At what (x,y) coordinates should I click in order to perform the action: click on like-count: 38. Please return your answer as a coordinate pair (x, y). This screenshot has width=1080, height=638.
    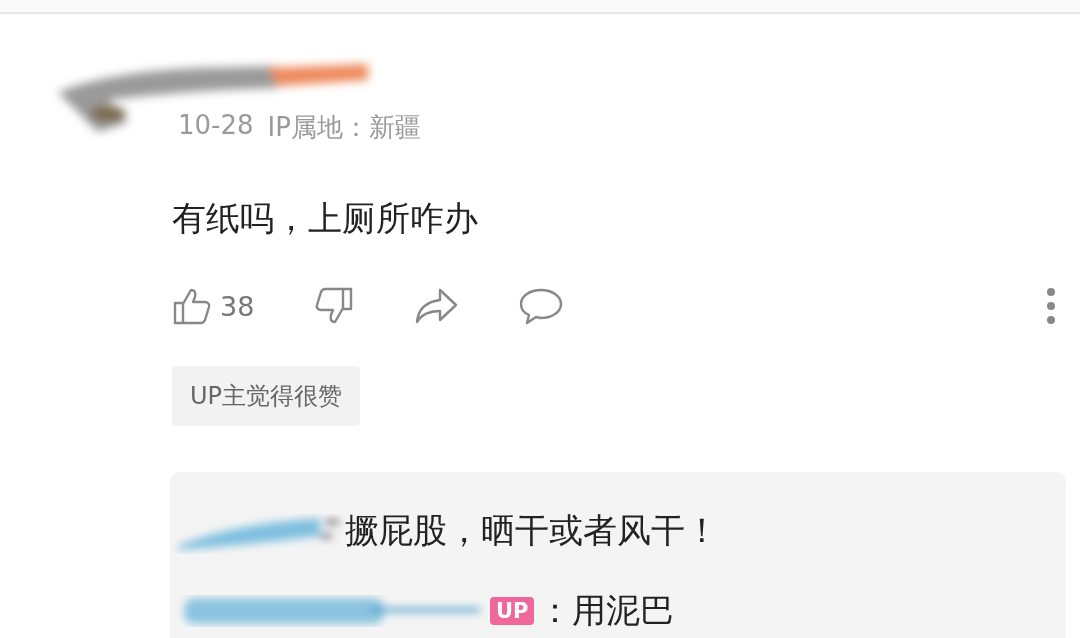
    Looking at the image, I should click on (237, 306).